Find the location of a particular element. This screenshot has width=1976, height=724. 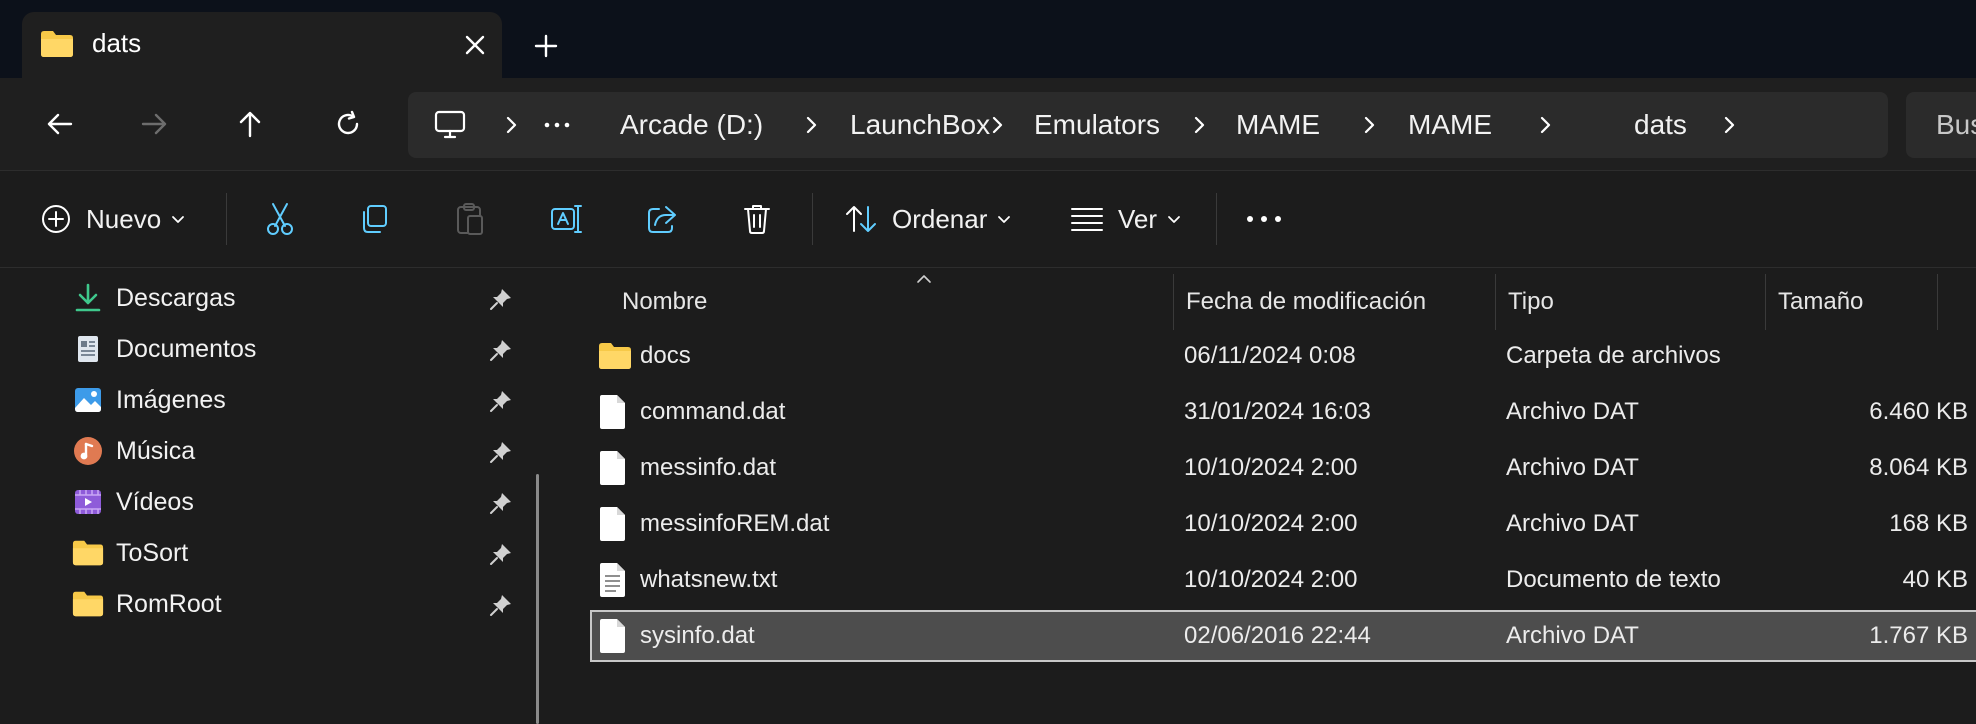

sort-arrows-icon is located at coordinates (861, 219).